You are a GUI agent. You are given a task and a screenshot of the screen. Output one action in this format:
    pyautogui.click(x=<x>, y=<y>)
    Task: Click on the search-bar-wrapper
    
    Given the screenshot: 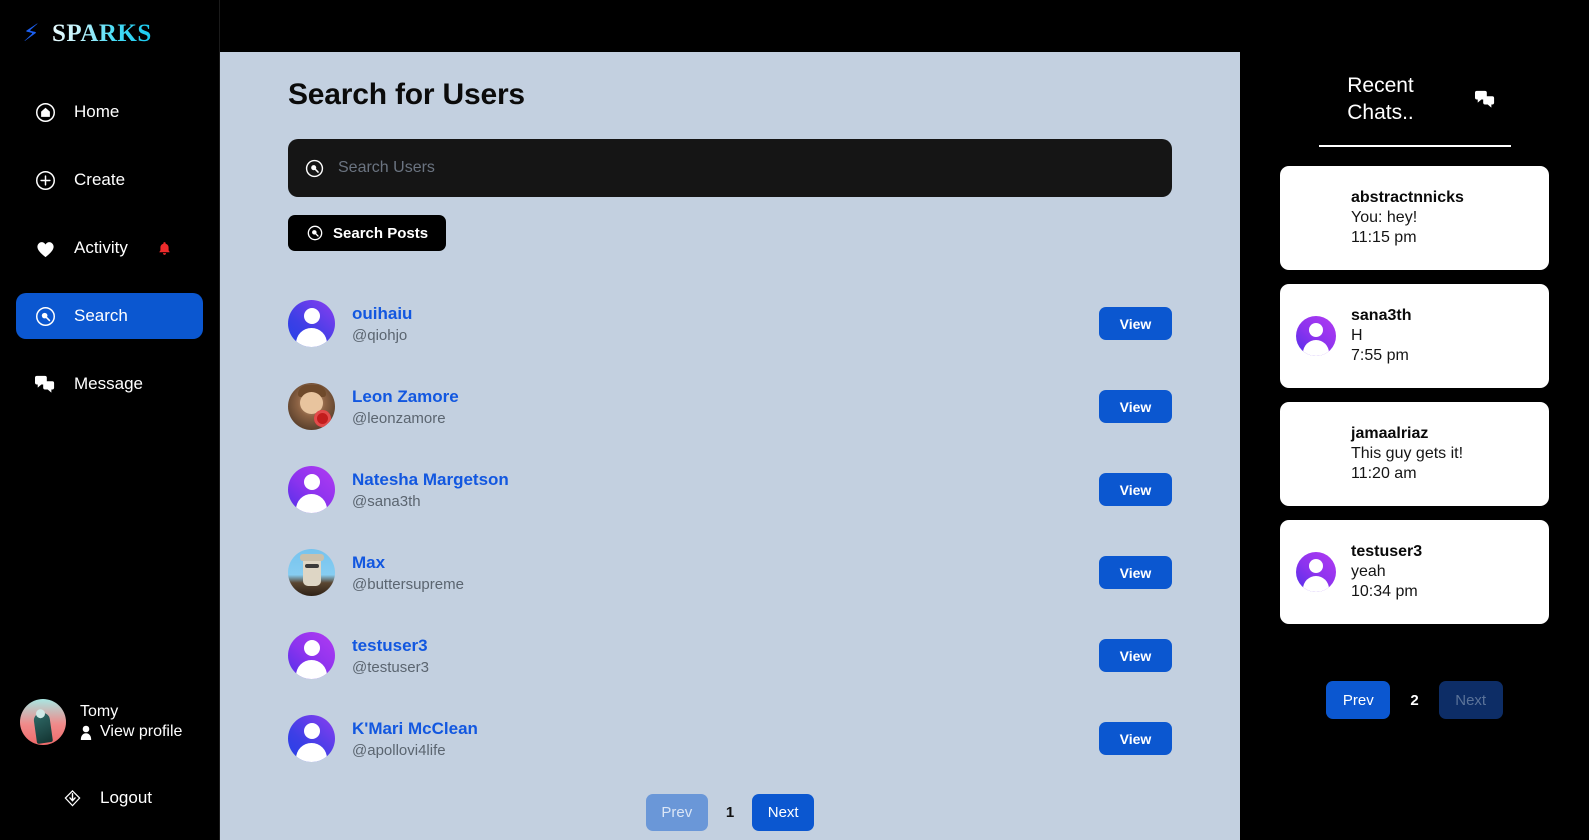 What is the action you would take?
    pyautogui.click(x=730, y=168)
    